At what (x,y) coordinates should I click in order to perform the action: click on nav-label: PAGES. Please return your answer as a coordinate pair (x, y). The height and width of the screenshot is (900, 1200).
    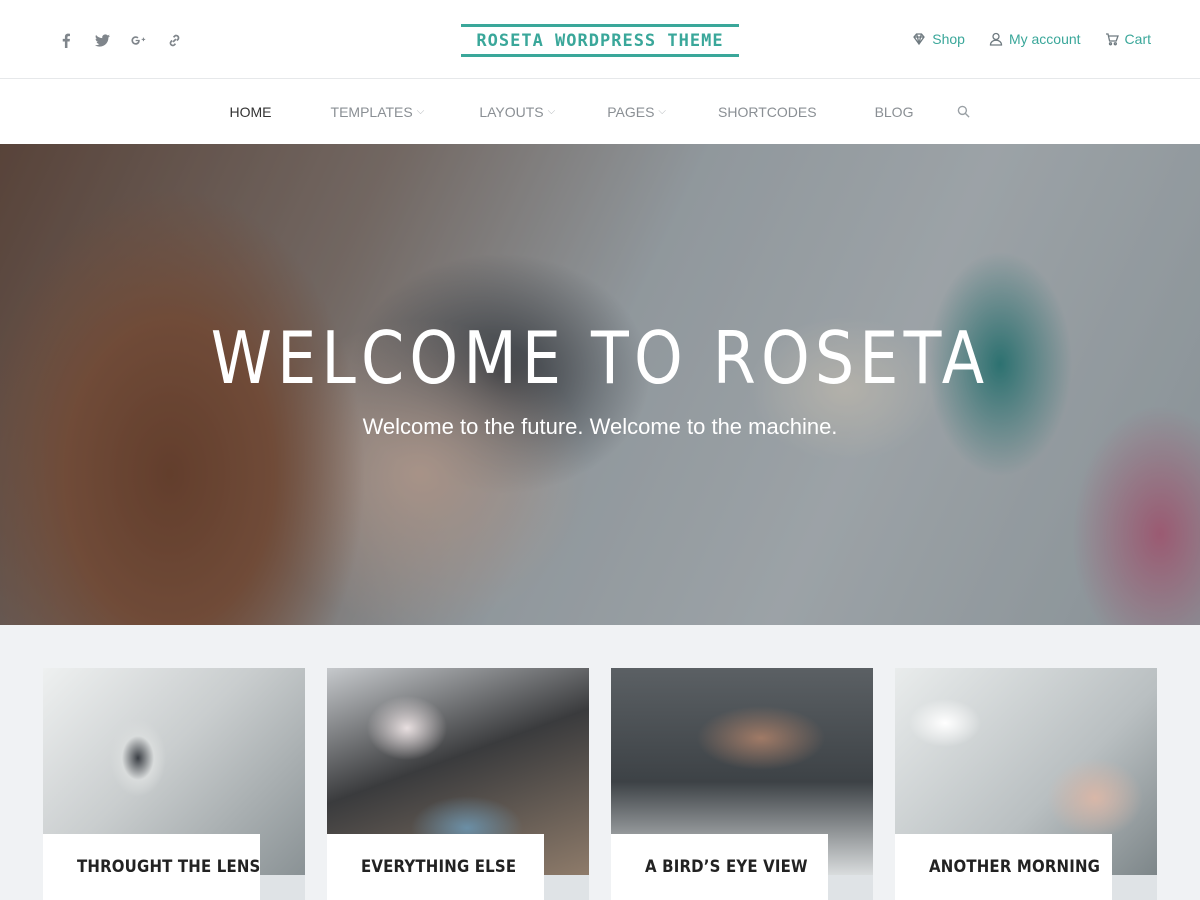
    Looking at the image, I should click on (631, 111).